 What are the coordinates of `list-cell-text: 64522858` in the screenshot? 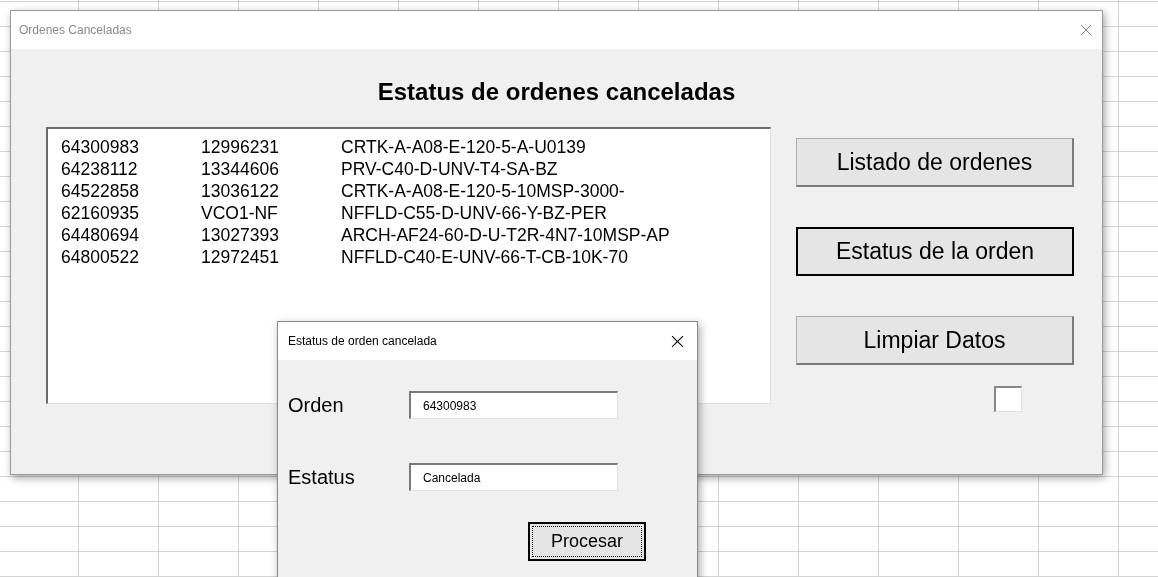 It's located at (100, 191).